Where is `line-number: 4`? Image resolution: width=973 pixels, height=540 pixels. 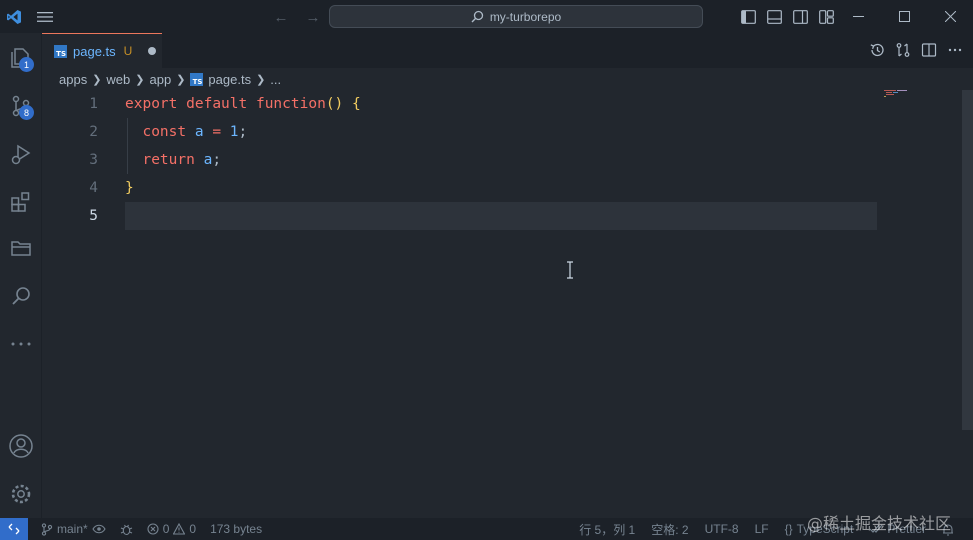 line-number: 4 is located at coordinates (93, 188).